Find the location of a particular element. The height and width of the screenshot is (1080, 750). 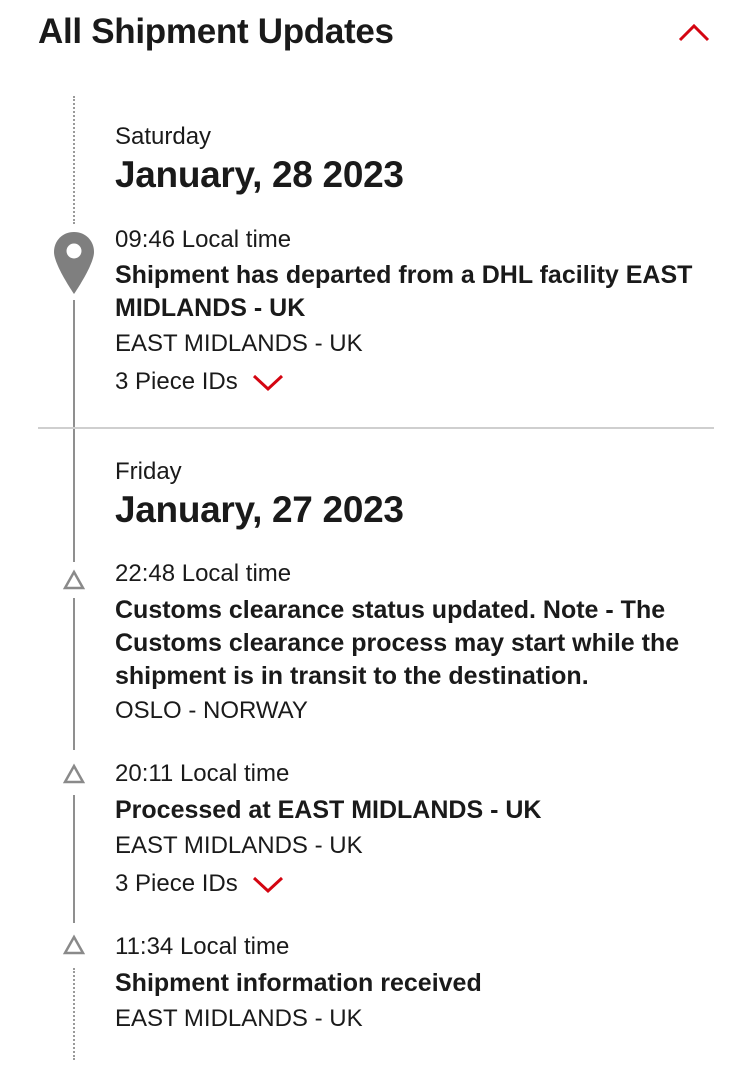

event-location: OSLO - NORWAY is located at coordinates (211, 710).